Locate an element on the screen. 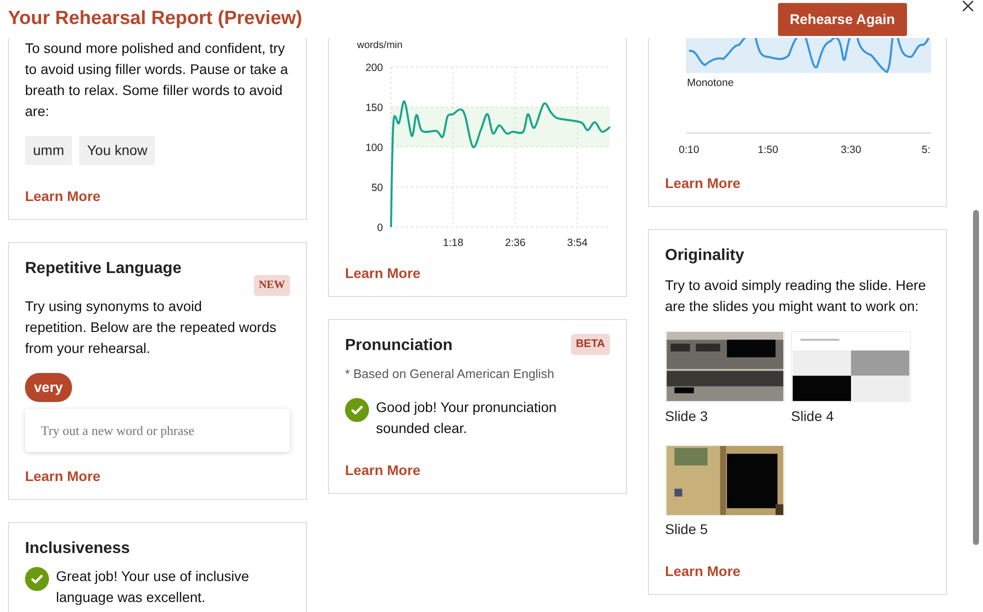 The height and width of the screenshot is (612, 983). axis-label: words/min is located at coordinates (380, 46).